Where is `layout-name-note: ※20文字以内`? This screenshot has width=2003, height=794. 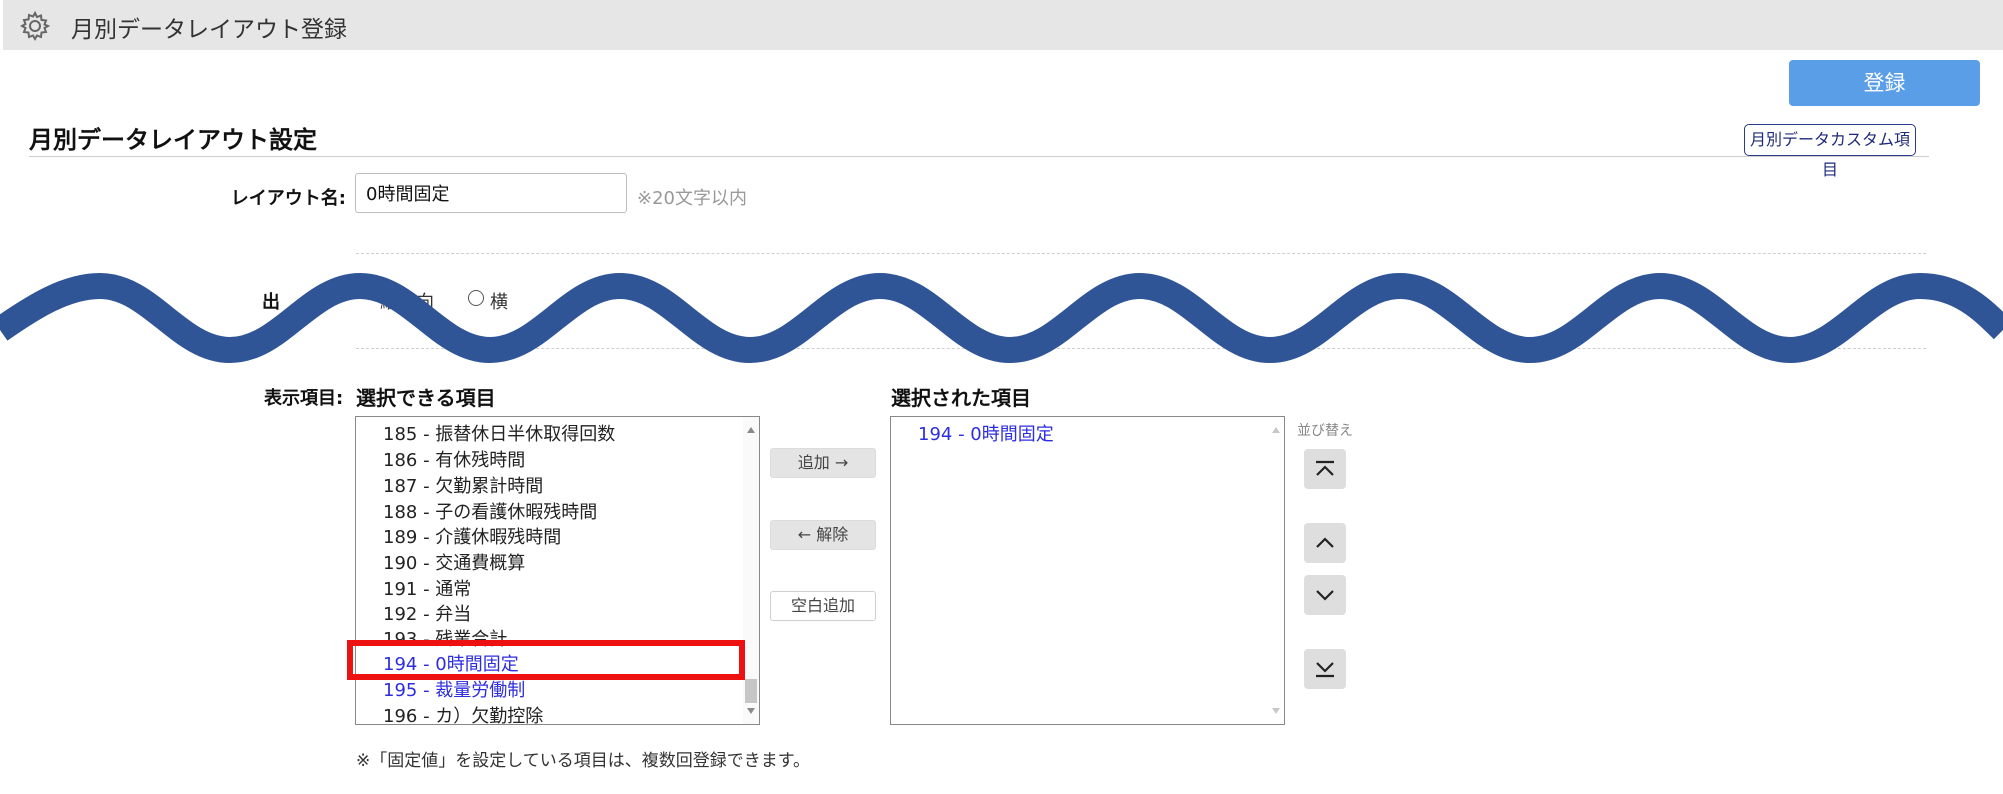 layout-name-note: ※20文字以内 is located at coordinates (692, 198).